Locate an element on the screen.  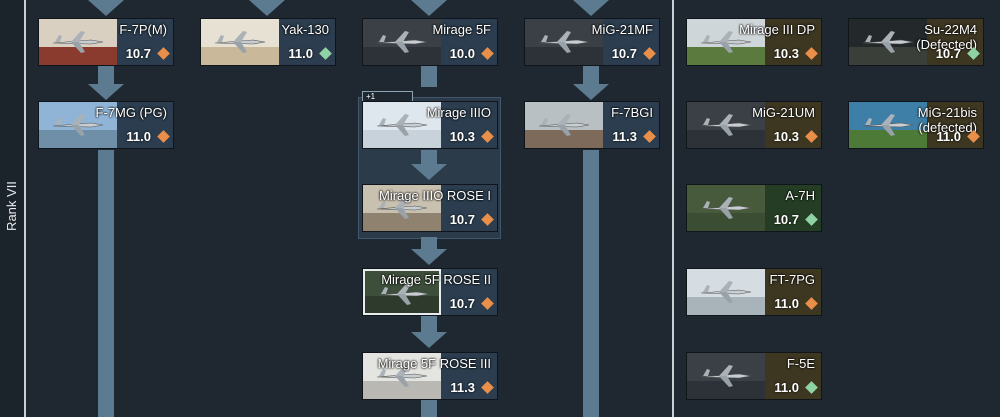
vehicle-card-mig21mf: MiG-21MF 10.7 is located at coordinates (592, 42).